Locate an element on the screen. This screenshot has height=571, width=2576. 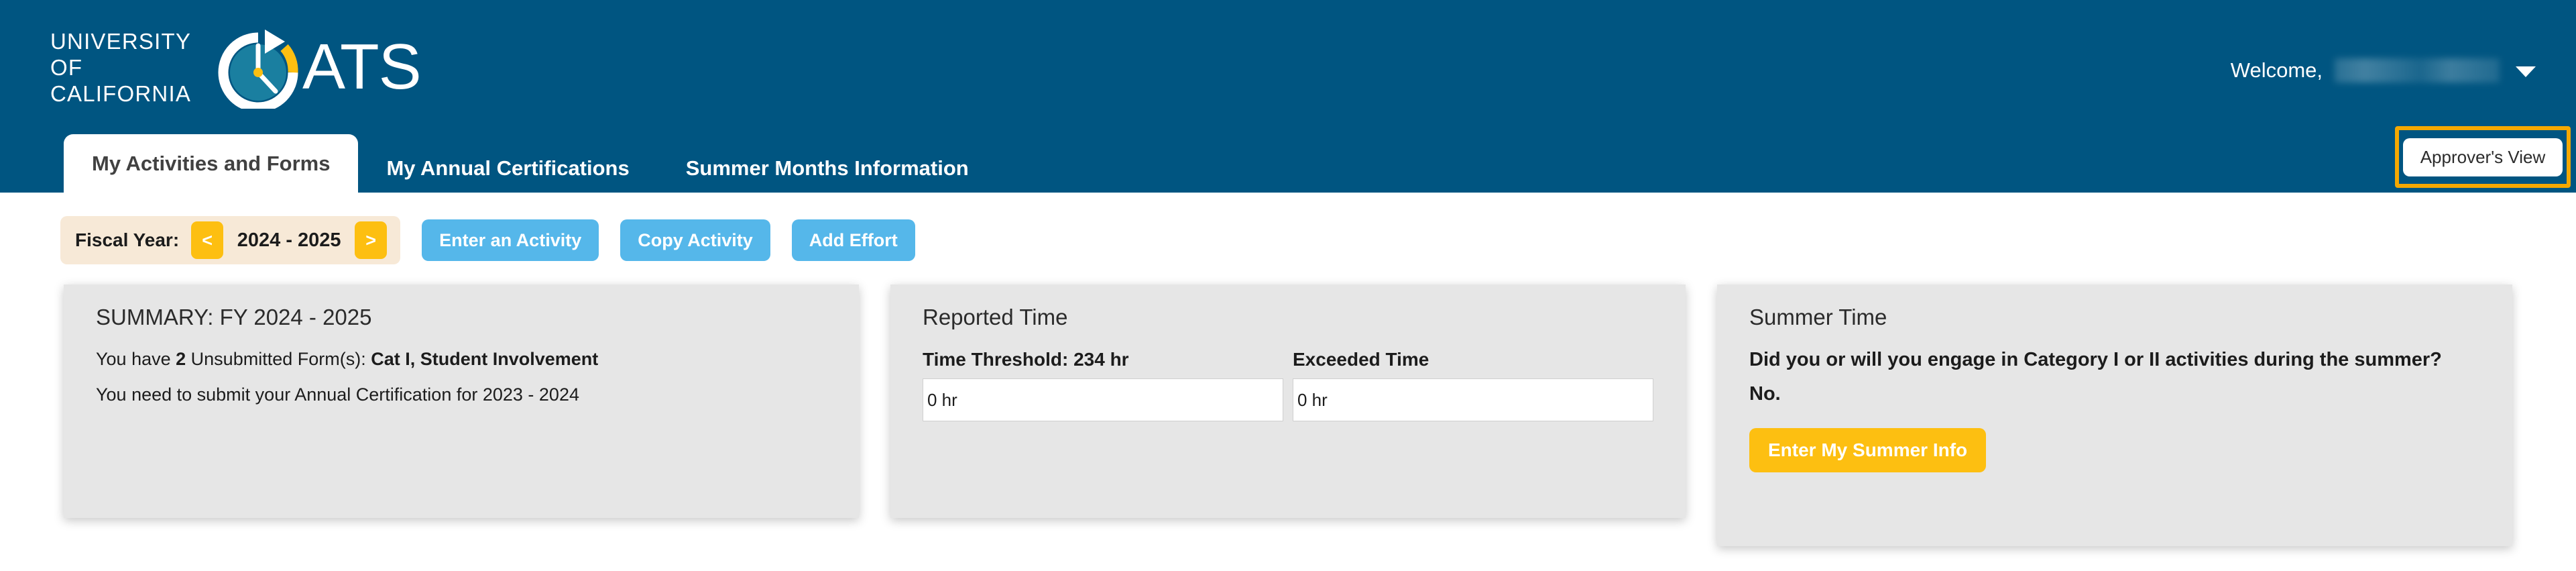
summer-time-card-title: Summer Time is located at coordinates (1818, 317).